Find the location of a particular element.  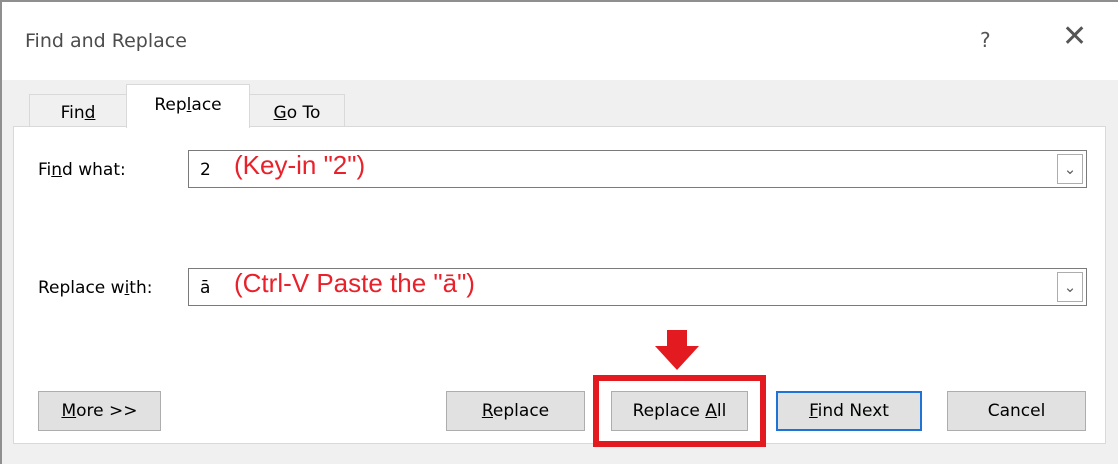

close-button: ✕ is located at coordinates (1074, 36).